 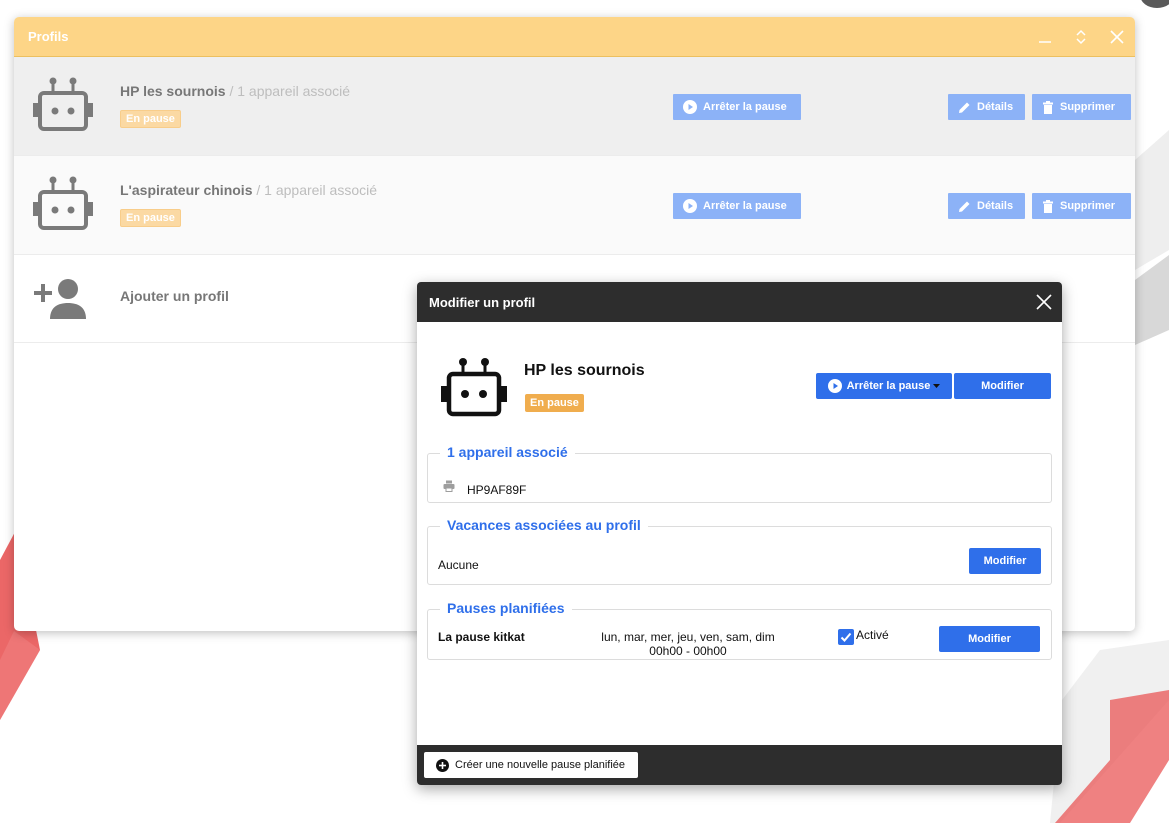 What do you see at coordinates (688, 651) in the screenshot?
I see `pause-hours: 00h00 - 00h00` at bounding box center [688, 651].